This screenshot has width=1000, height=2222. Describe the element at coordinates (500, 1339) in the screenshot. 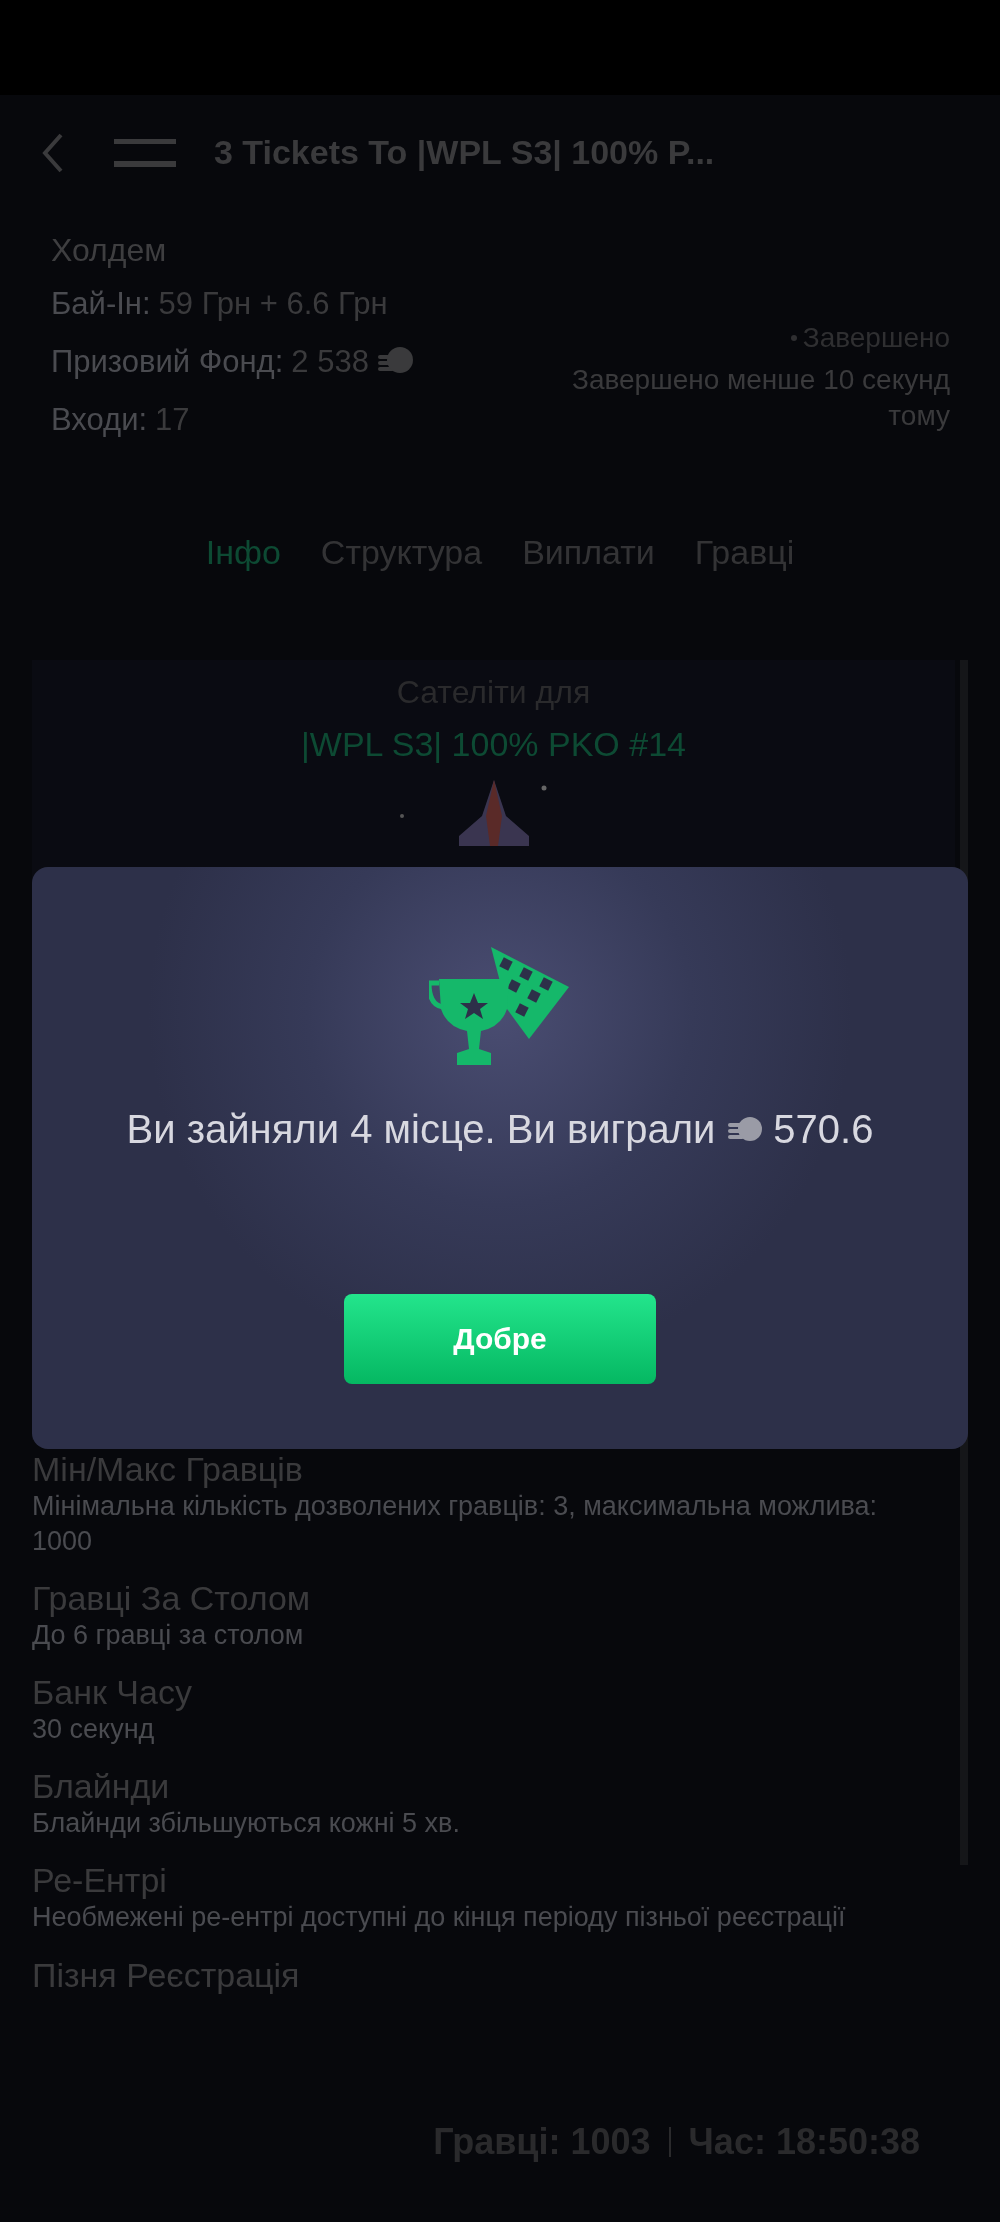

I see `ok-button: Добре` at that location.